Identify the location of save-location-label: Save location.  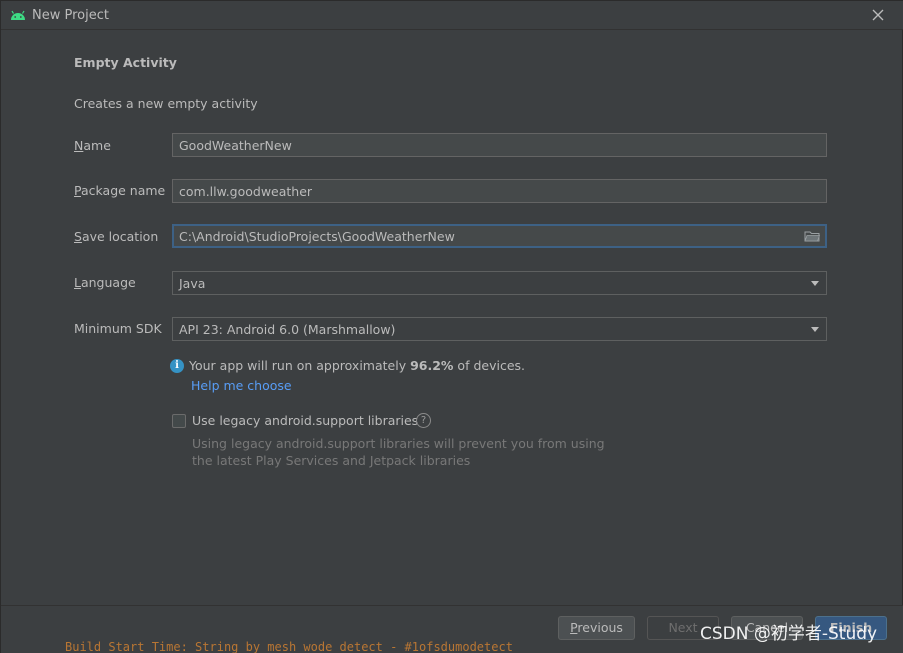
(116, 236).